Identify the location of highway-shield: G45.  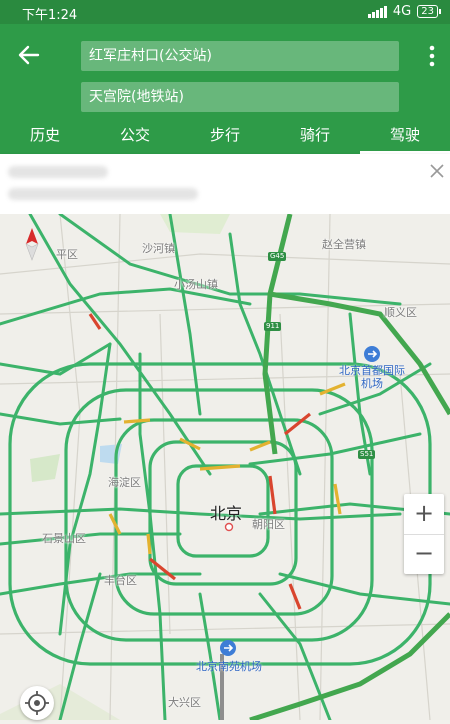
(277, 256).